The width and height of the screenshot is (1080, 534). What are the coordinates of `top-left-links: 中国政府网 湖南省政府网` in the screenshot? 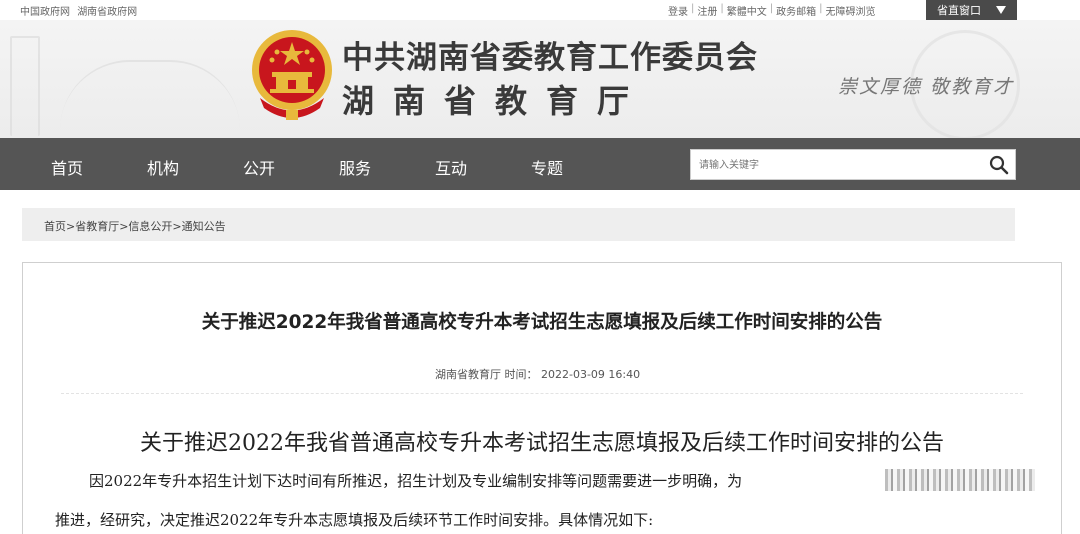 It's located at (80, 10).